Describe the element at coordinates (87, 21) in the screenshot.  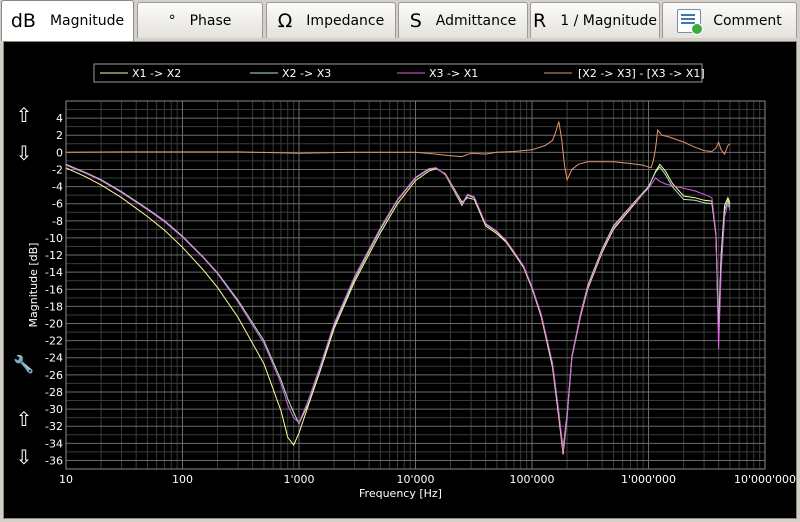
I see `tab-label: Magnitude` at that location.